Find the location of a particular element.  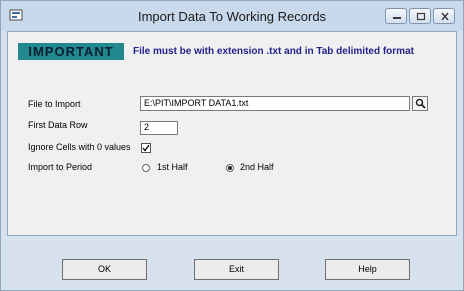

period-2nd-half-label: 2nd Half is located at coordinates (257, 167).